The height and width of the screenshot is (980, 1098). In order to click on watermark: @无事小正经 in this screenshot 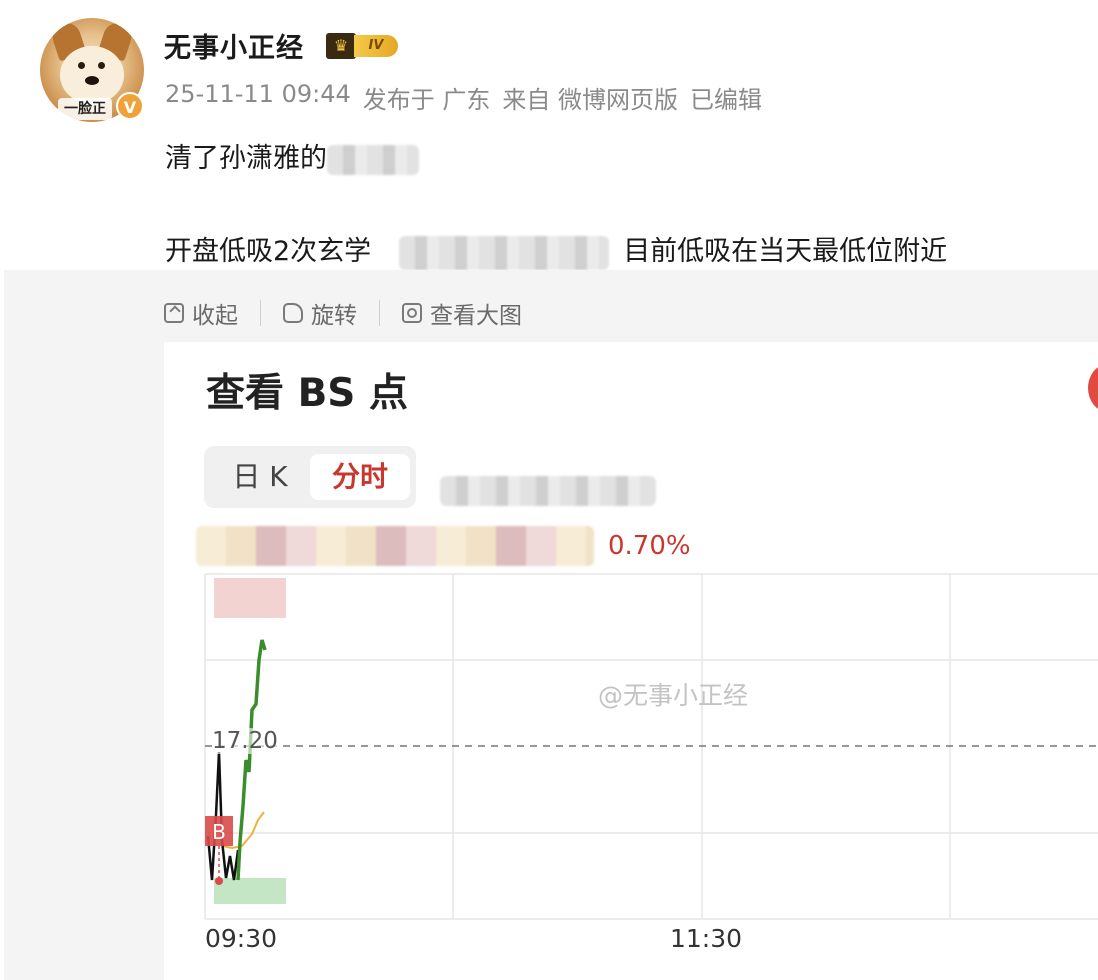, I will do `click(673, 695)`.